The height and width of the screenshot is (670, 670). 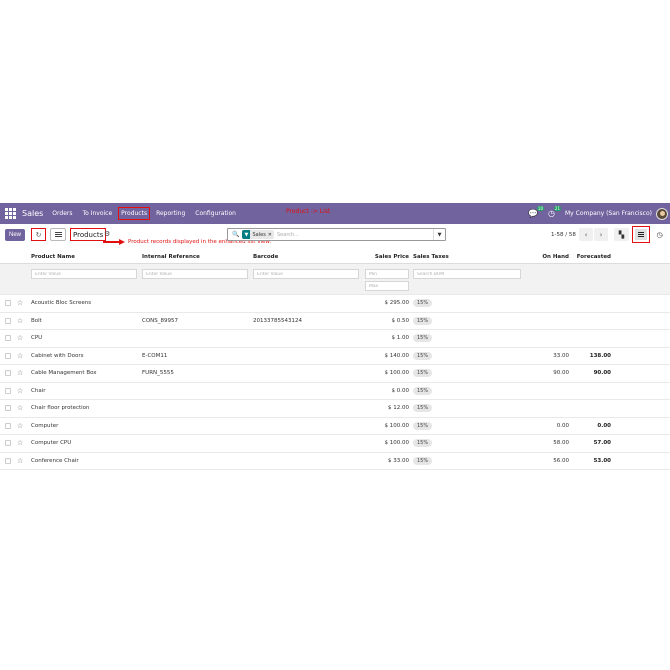 I want to click on filter-ref-input, so click(x=195, y=274).